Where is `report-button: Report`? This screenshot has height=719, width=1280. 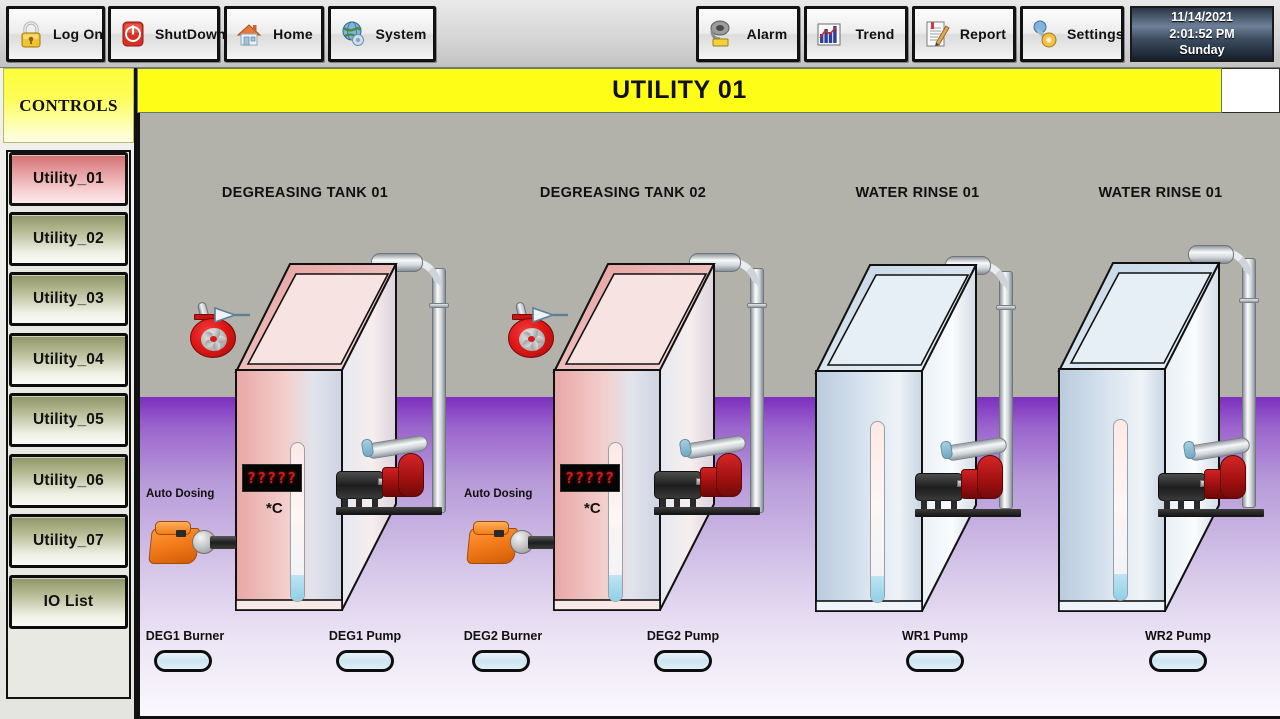 report-button: Report is located at coordinates (964, 34).